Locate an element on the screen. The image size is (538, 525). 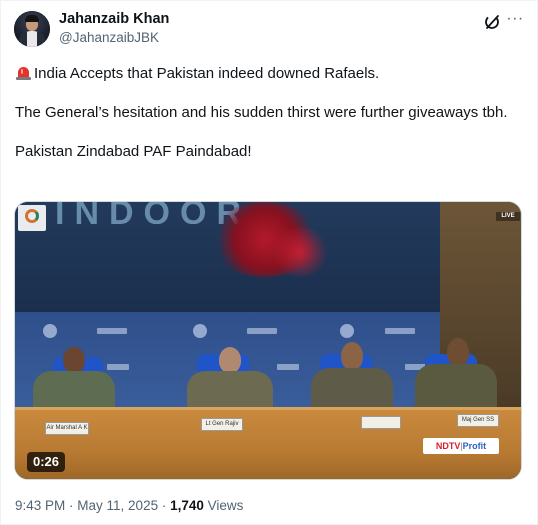
views-count: 1,740 is located at coordinates (187, 505).